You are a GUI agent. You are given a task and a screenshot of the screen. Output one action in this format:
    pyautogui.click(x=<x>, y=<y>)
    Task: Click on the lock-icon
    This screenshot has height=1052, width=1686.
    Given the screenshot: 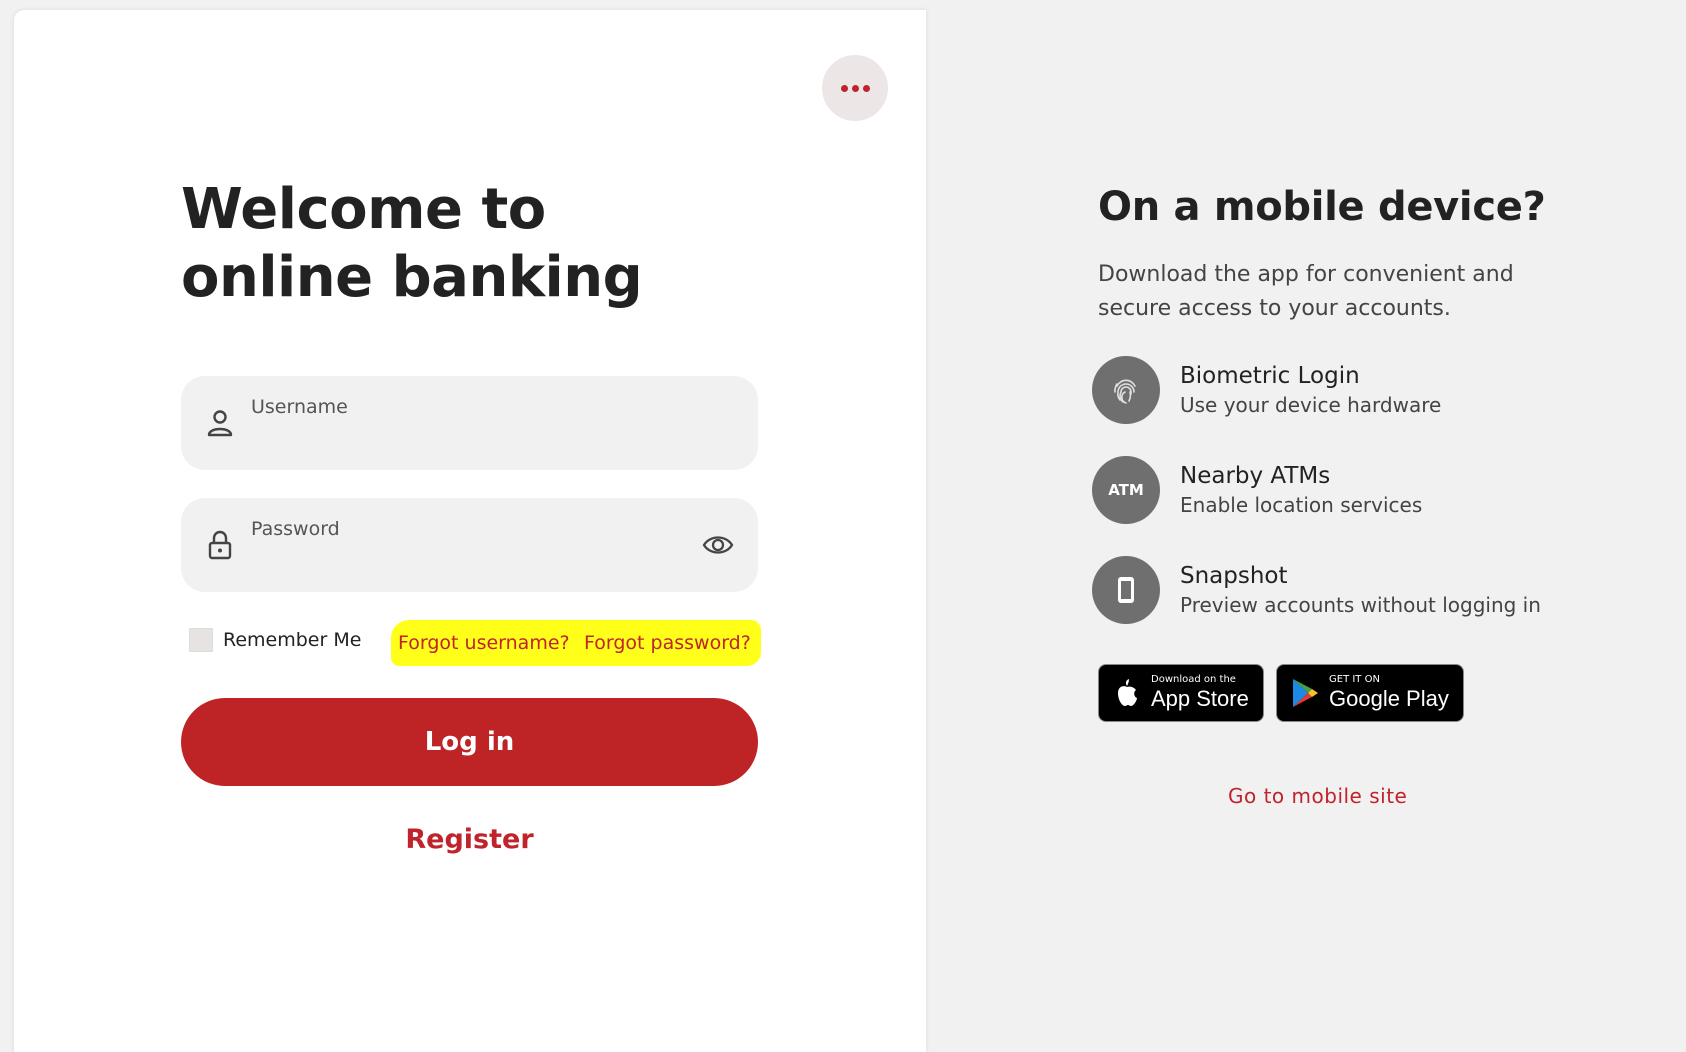 What is the action you would take?
    pyautogui.click(x=220, y=545)
    